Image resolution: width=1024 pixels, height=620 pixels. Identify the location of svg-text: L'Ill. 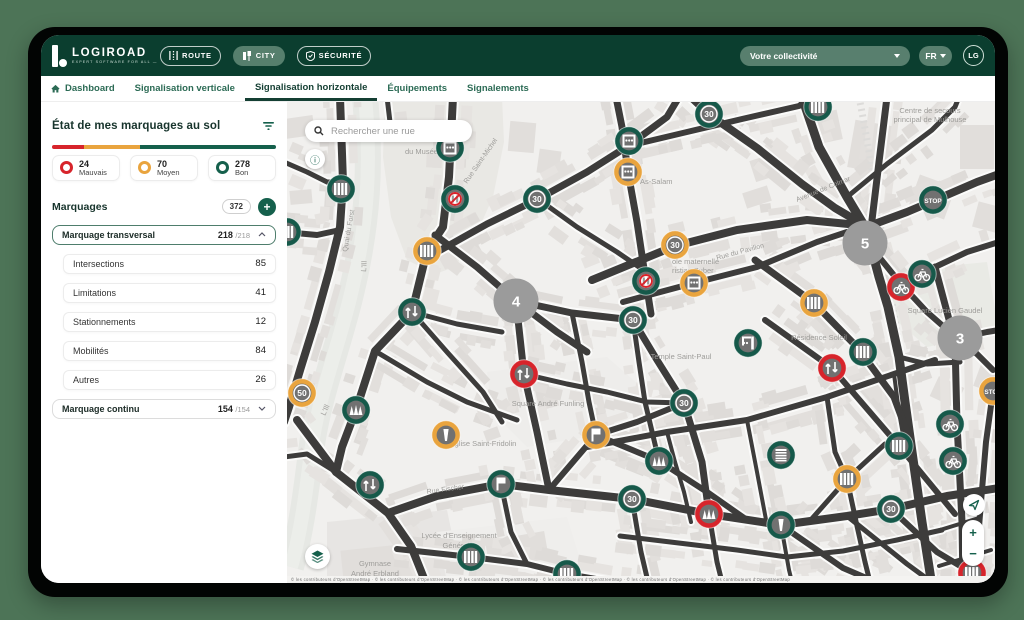
(364, 266).